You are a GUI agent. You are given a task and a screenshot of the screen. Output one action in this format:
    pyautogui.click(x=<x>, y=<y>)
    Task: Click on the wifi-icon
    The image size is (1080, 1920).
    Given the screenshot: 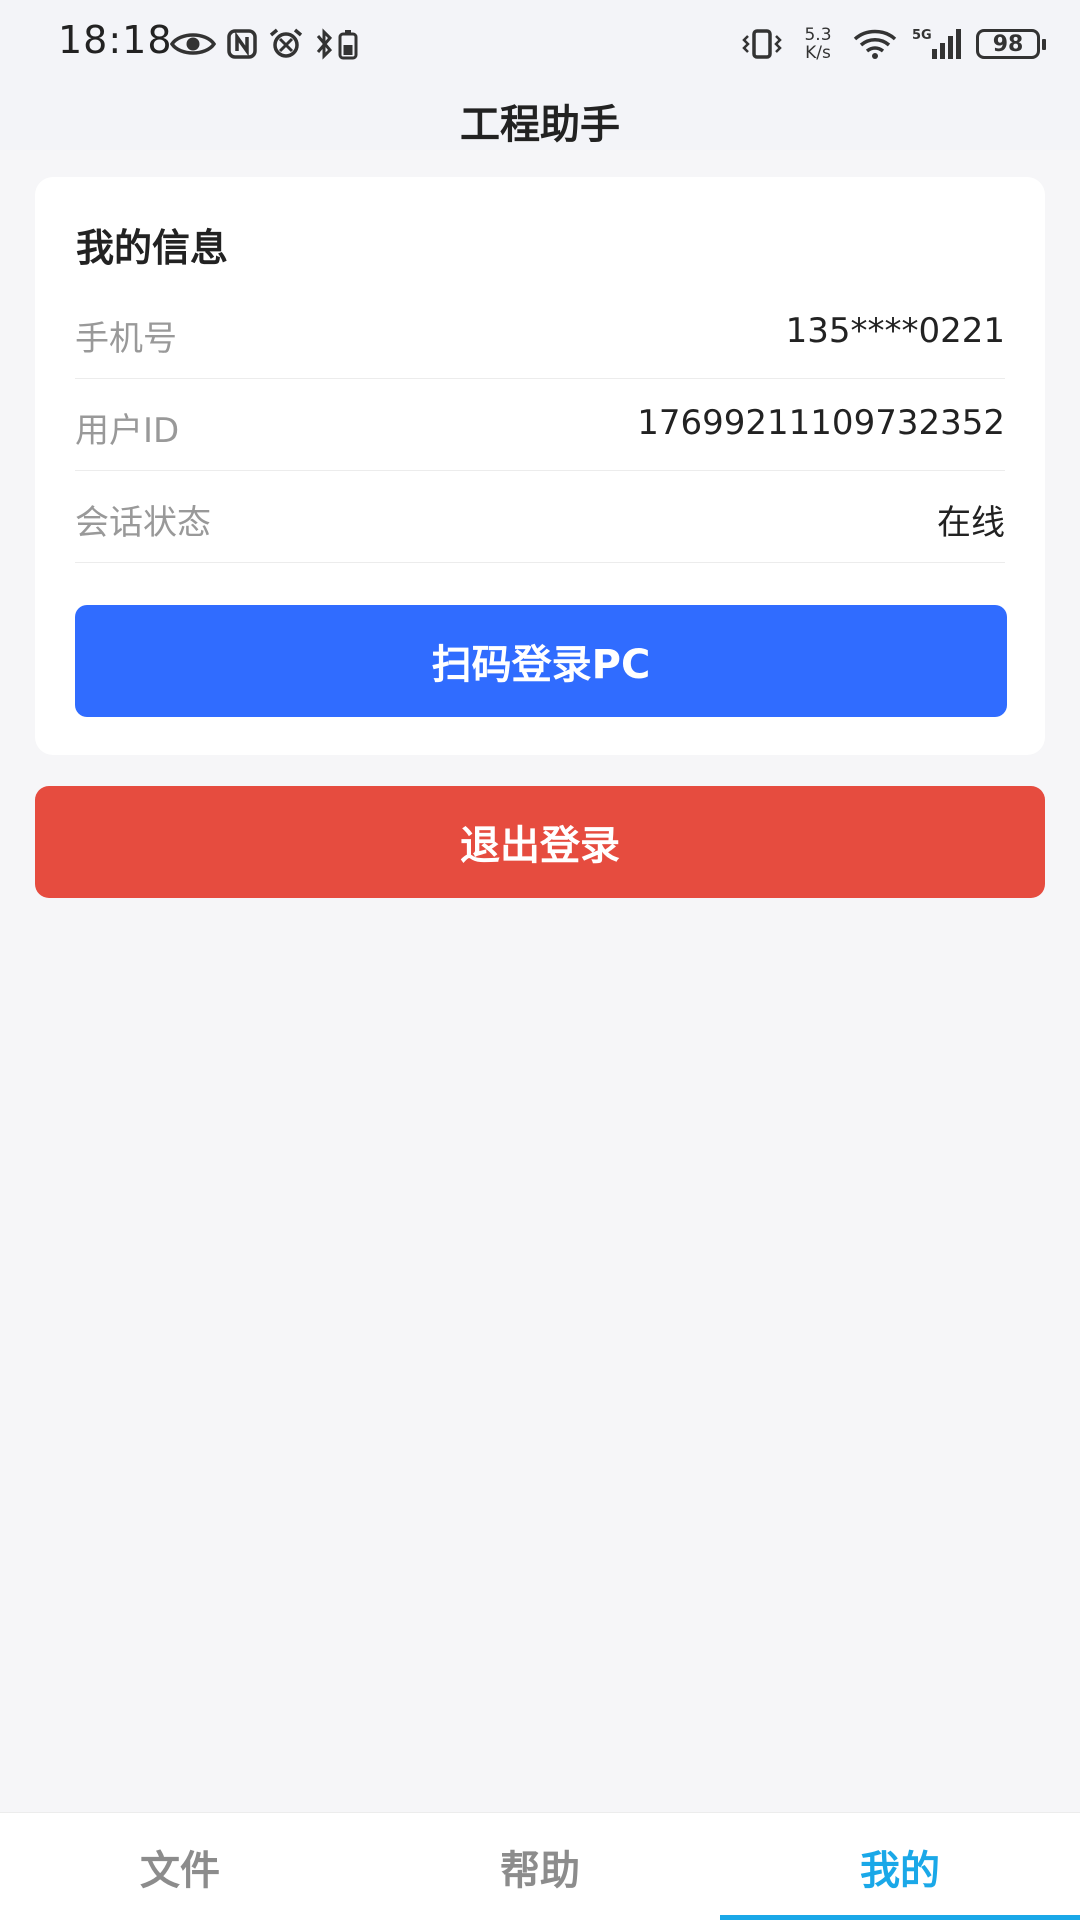 What is the action you would take?
    pyautogui.click(x=875, y=44)
    